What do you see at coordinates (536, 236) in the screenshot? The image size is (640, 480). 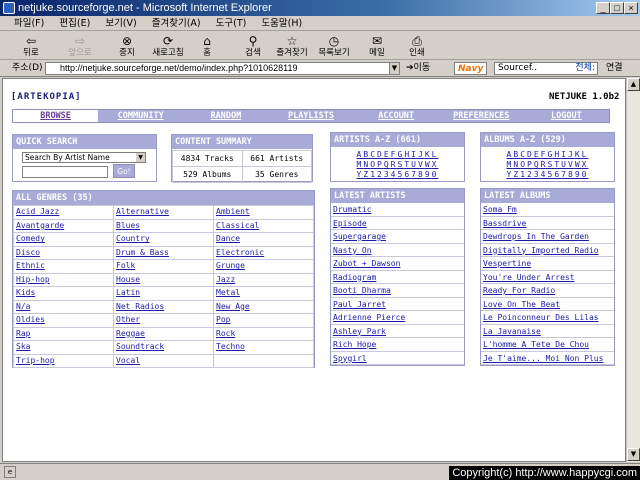 I see `latest-album-link: Dewdrops In The Garden` at bounding box center [536, 236].